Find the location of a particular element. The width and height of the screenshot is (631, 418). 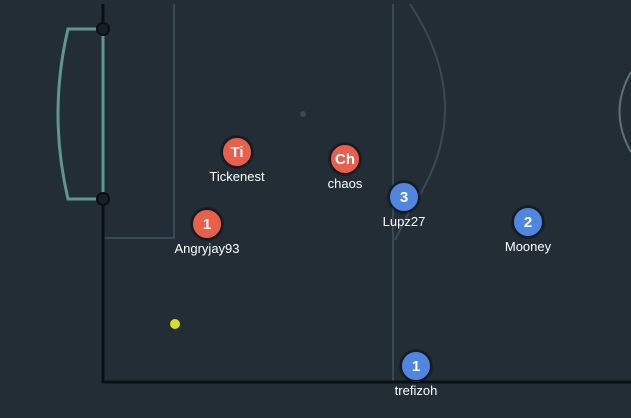

player-name: Angryjay93 is located at coordinates (207, 248).